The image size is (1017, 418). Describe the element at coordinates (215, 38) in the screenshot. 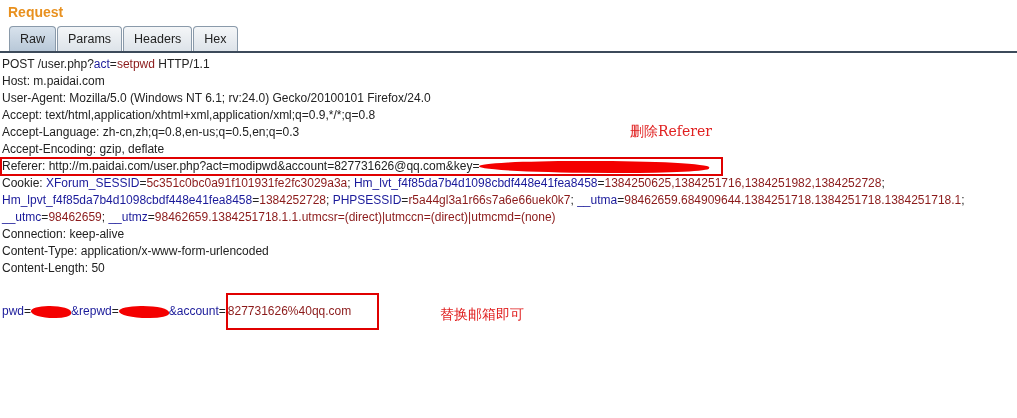

I see `tab: Hex` at that location.